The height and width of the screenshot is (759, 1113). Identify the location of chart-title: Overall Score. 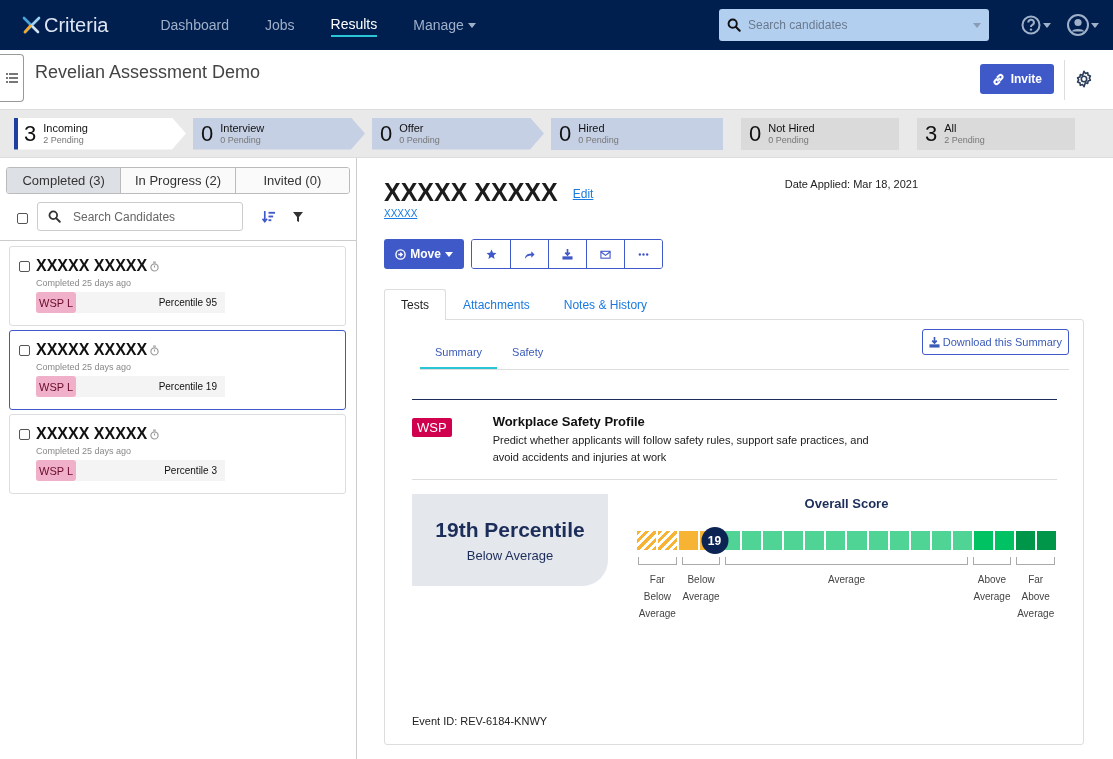
(846, 503).